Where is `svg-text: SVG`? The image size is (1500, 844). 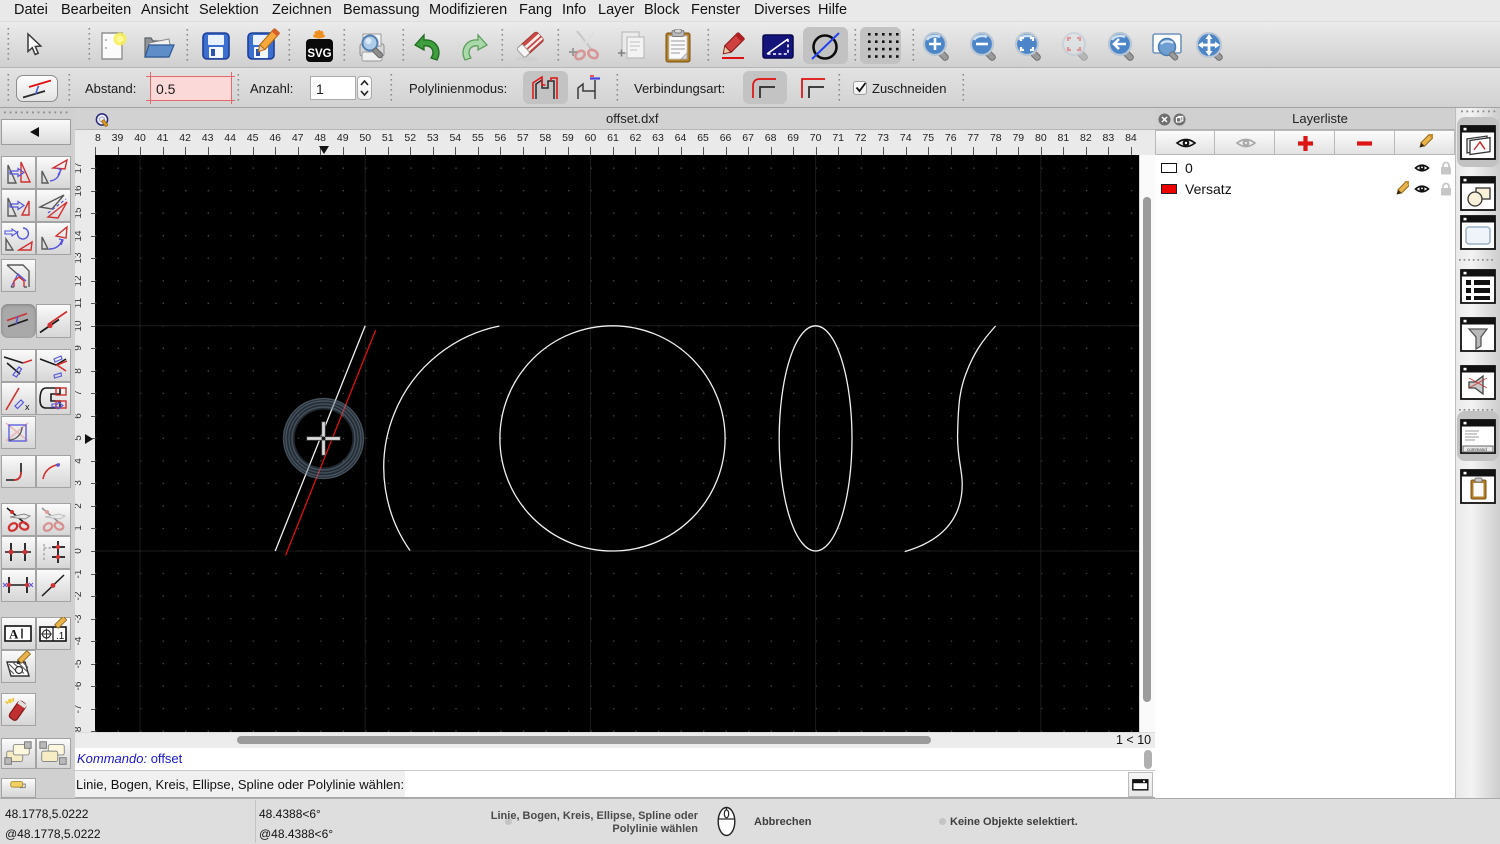
svg-text: SVG is located at coordinates (319, 54).